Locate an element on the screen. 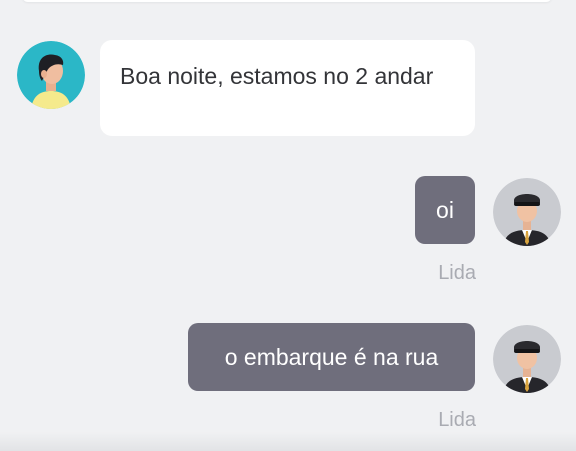 Image resolution: width=576 pixels, height=451 pixels. message-text: Boa noite, estamos no 2 andar is located at coordinates (277, 76).